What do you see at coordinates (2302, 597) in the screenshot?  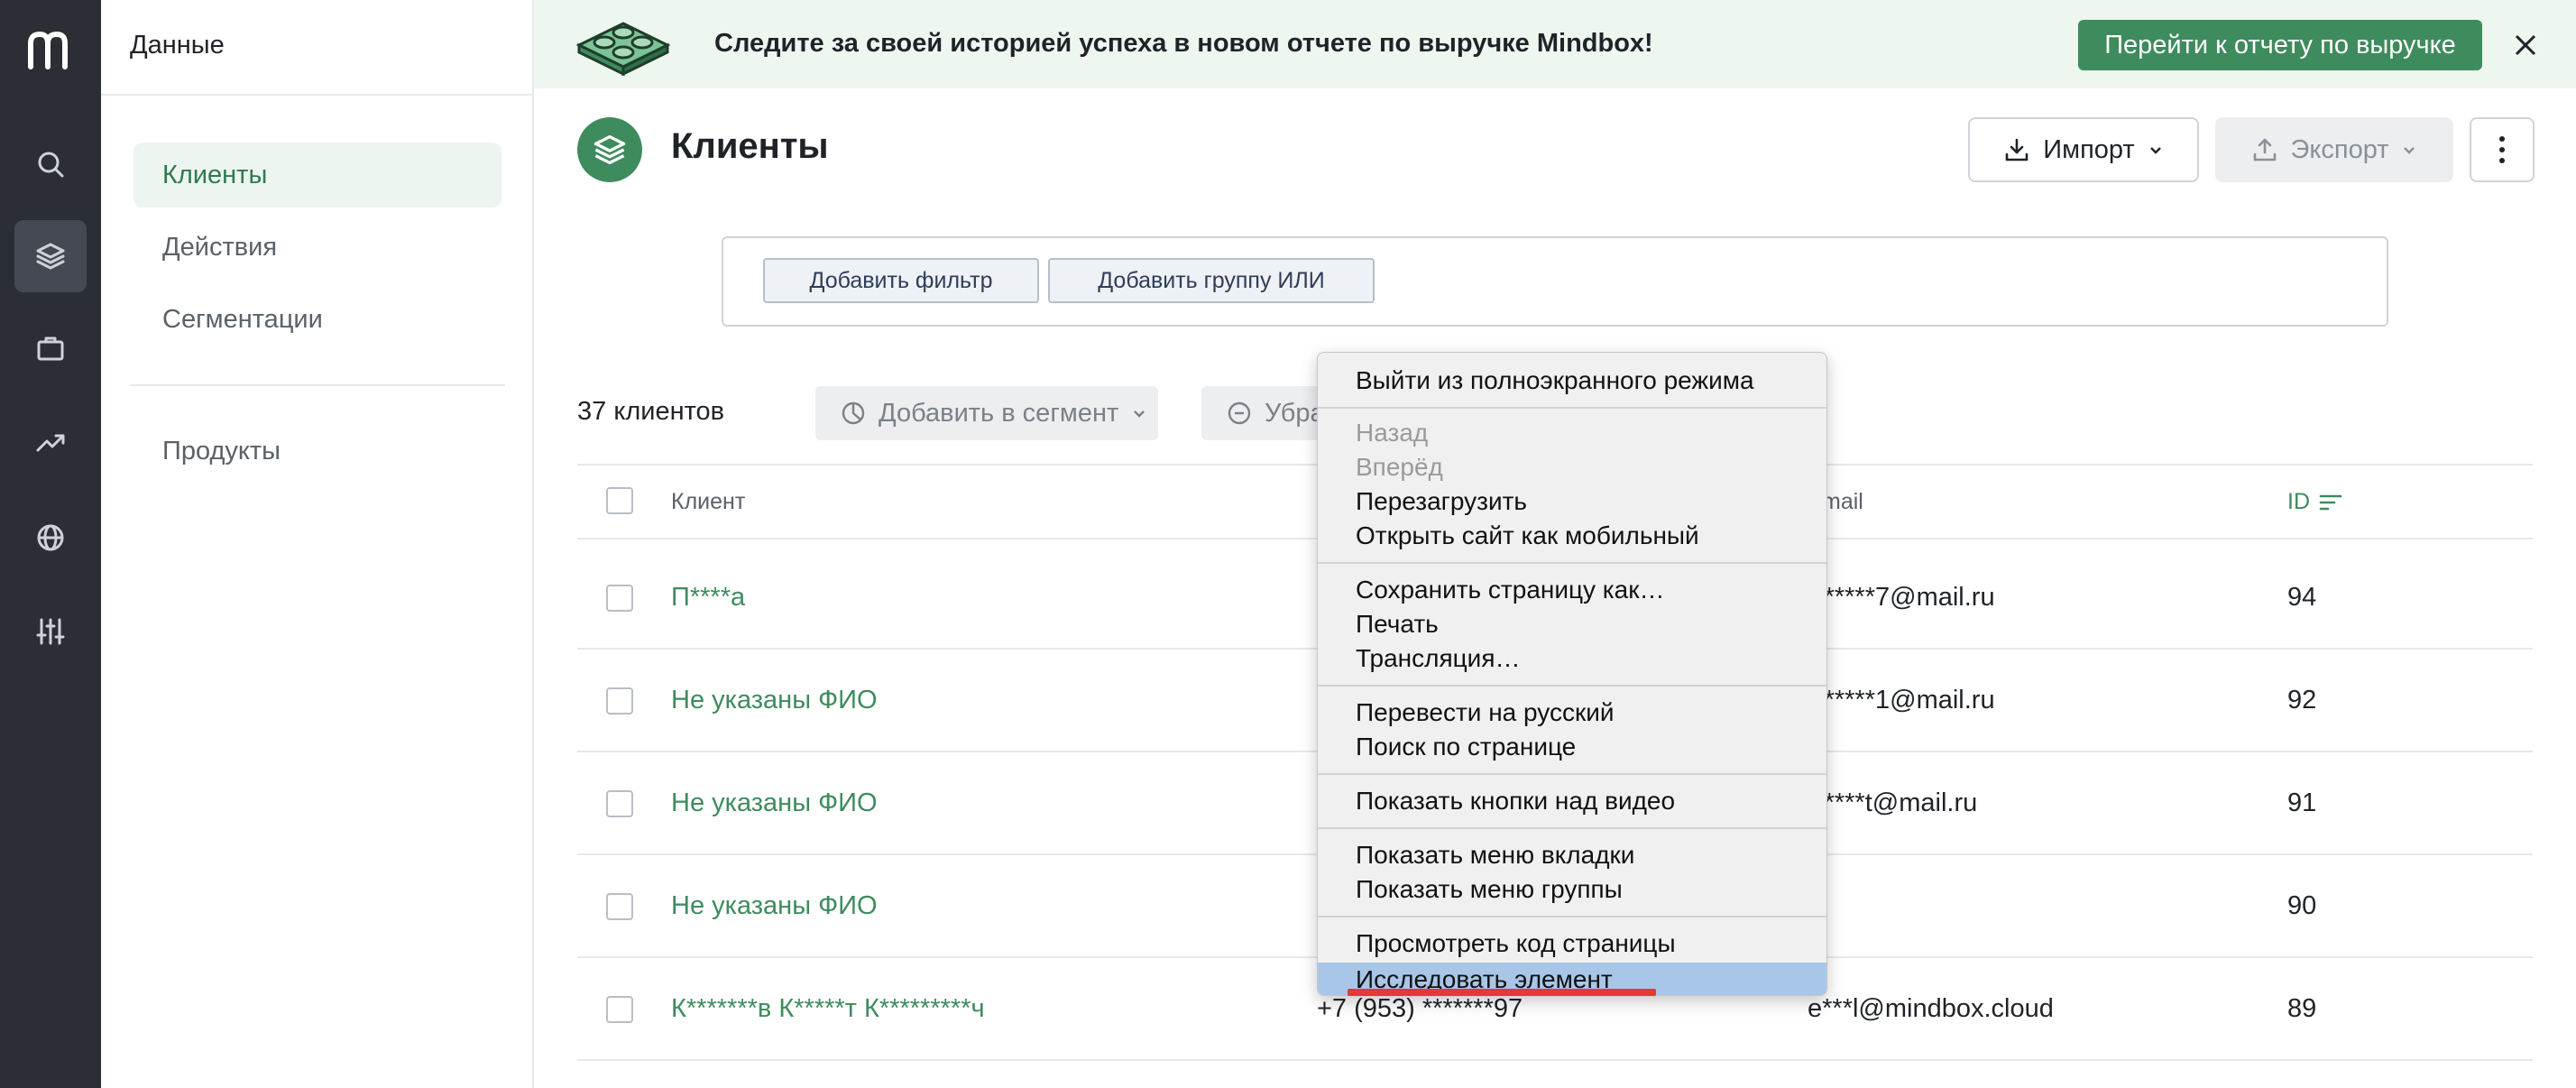 I see `client-id: 94` at bounding box center [2302, 597].